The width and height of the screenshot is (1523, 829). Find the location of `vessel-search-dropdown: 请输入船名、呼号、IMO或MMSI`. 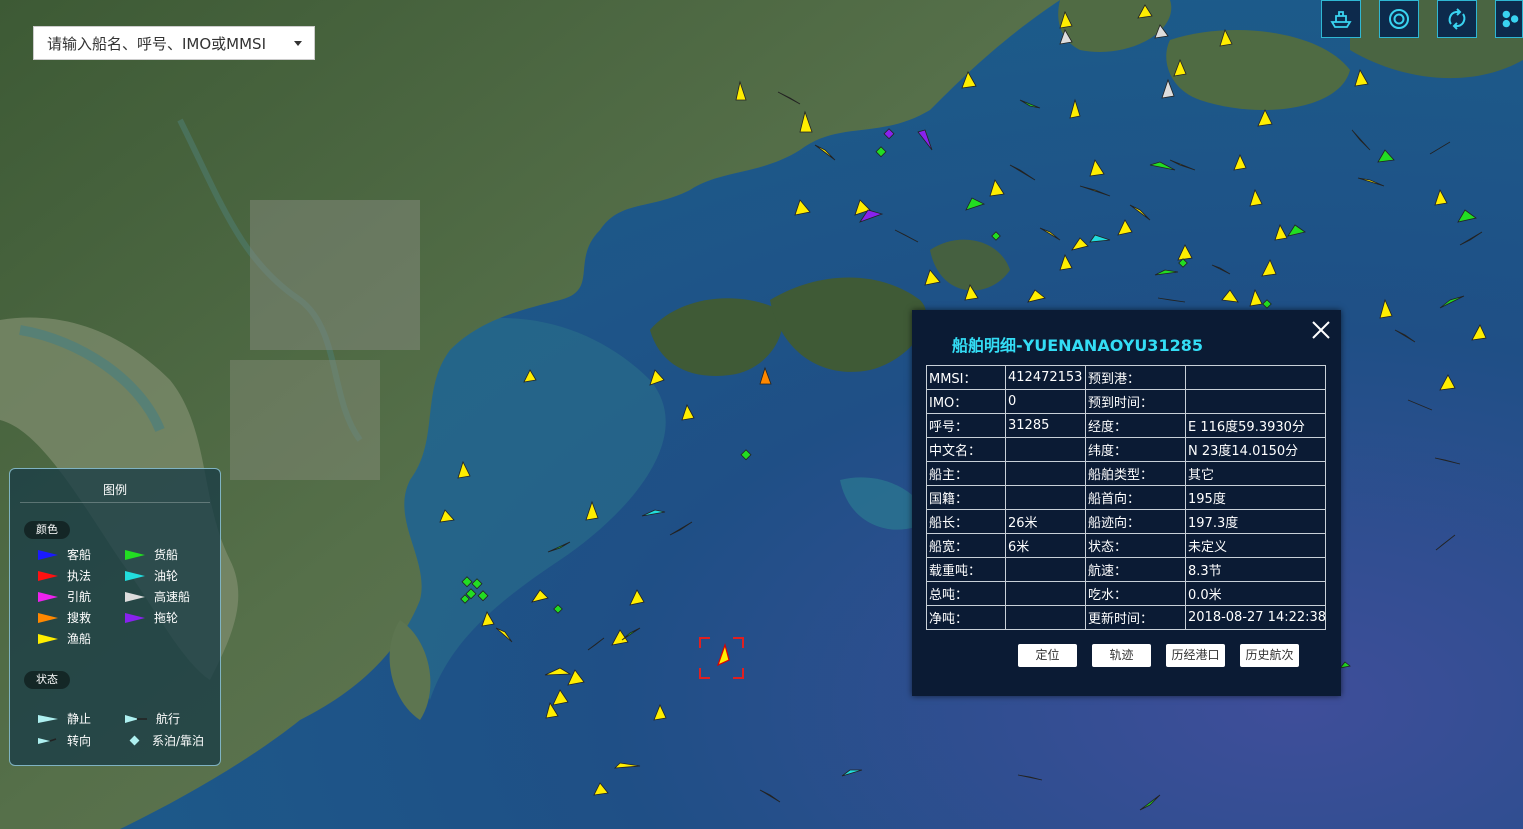

vessel-search-dropdown: 请输入船名、呼号、IMO或MMSI is located at coordinates (174, 43).